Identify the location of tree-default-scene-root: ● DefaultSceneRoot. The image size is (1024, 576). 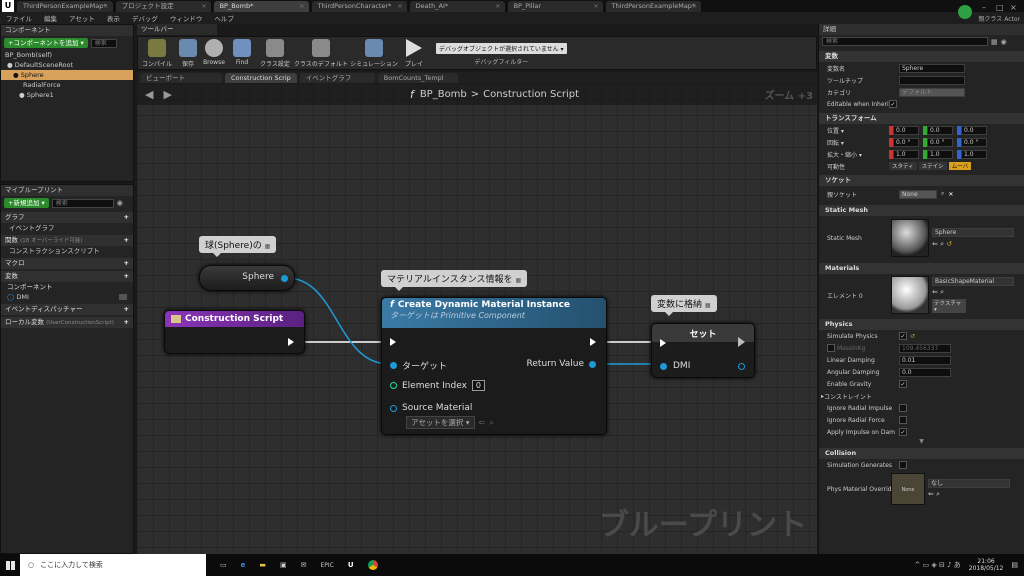
(67, 65).